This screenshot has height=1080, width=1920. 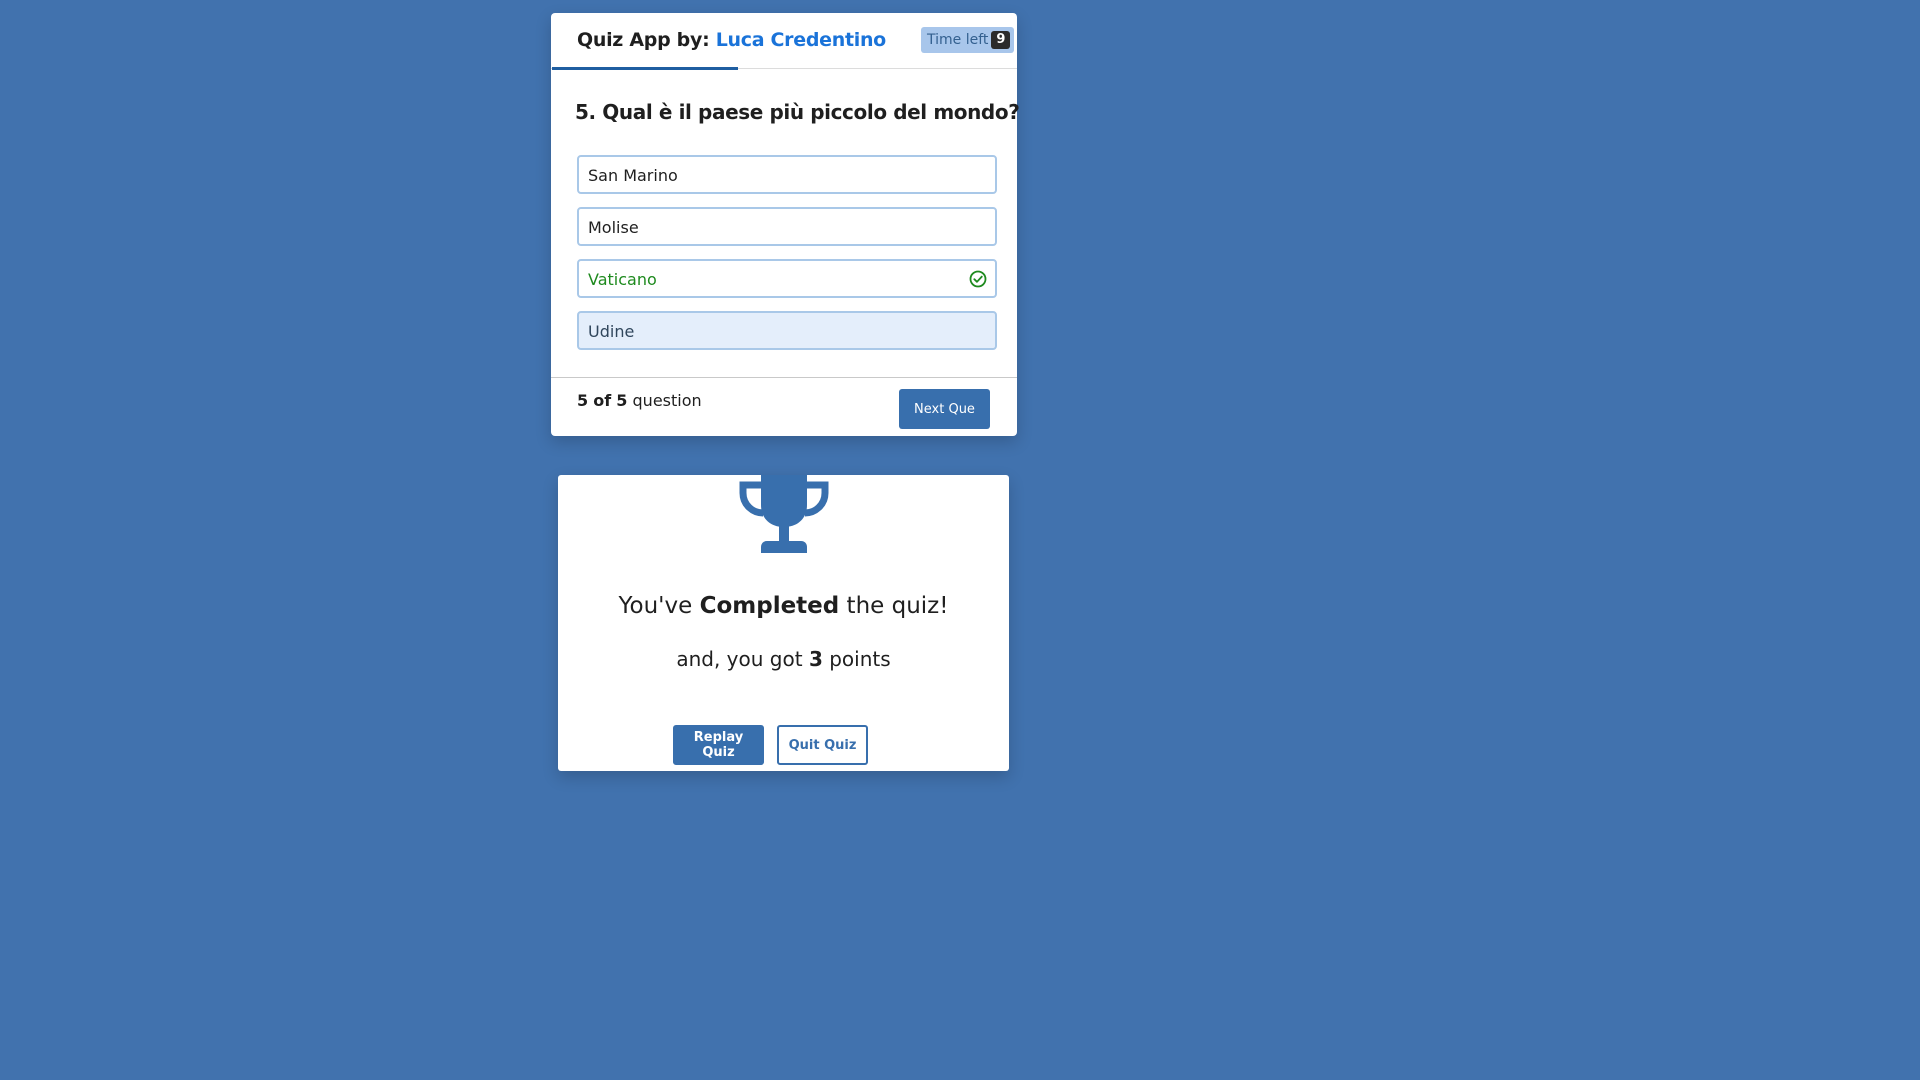 I want to click on counter-current: 5, so click(x=583, y=400).